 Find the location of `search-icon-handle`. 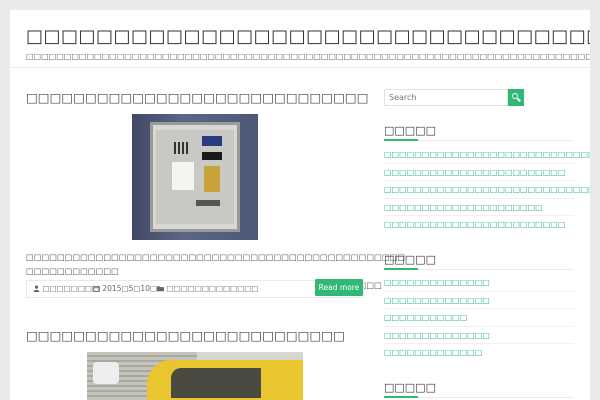

search-icon-handle is located at coordinates (519, 99).